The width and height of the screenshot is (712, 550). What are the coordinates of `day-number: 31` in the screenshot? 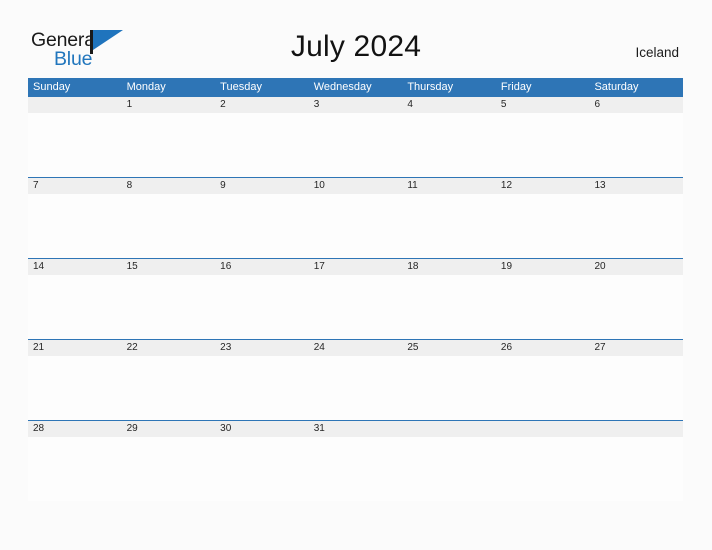 It's located at (356, 429).